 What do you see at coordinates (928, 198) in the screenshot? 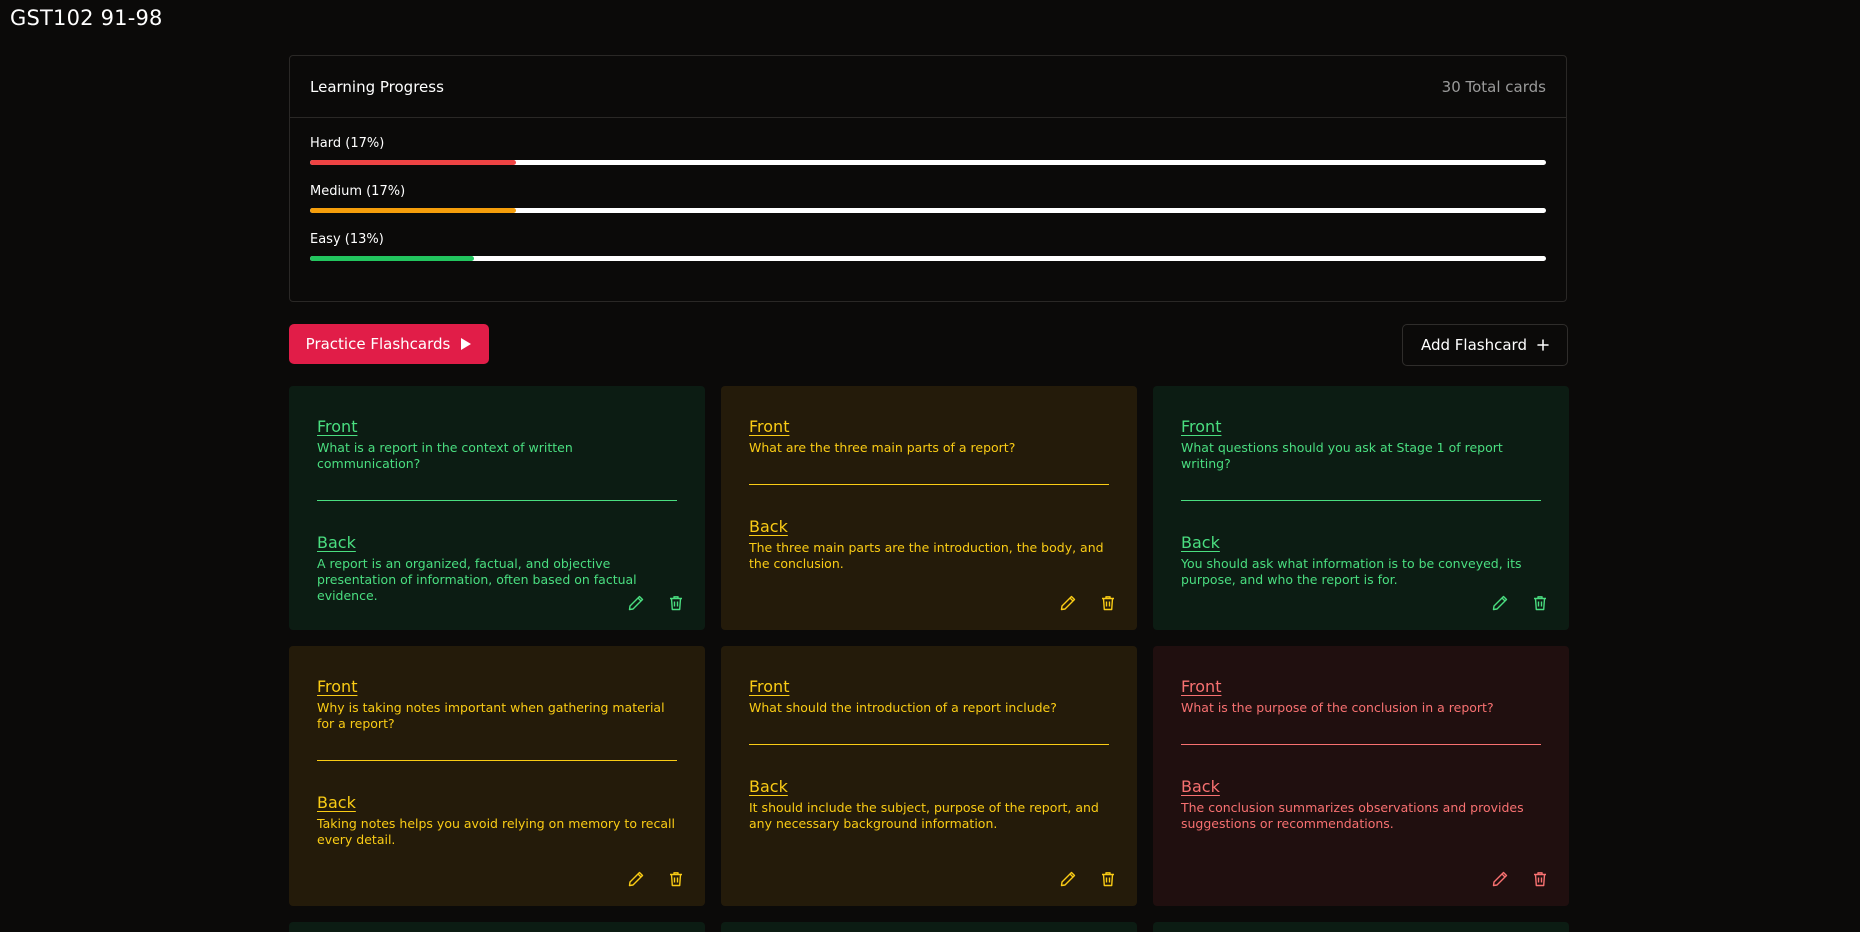
I see `progress-row-medium: Medium (17%)` at bounding box center [928, 198].